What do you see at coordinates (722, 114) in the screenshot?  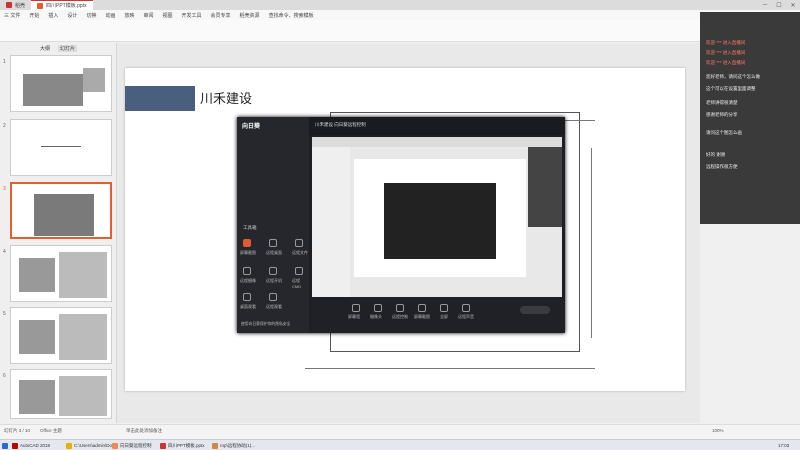 I see `chat-line: 感谢老师的分享` at bounding box center [722, 114].